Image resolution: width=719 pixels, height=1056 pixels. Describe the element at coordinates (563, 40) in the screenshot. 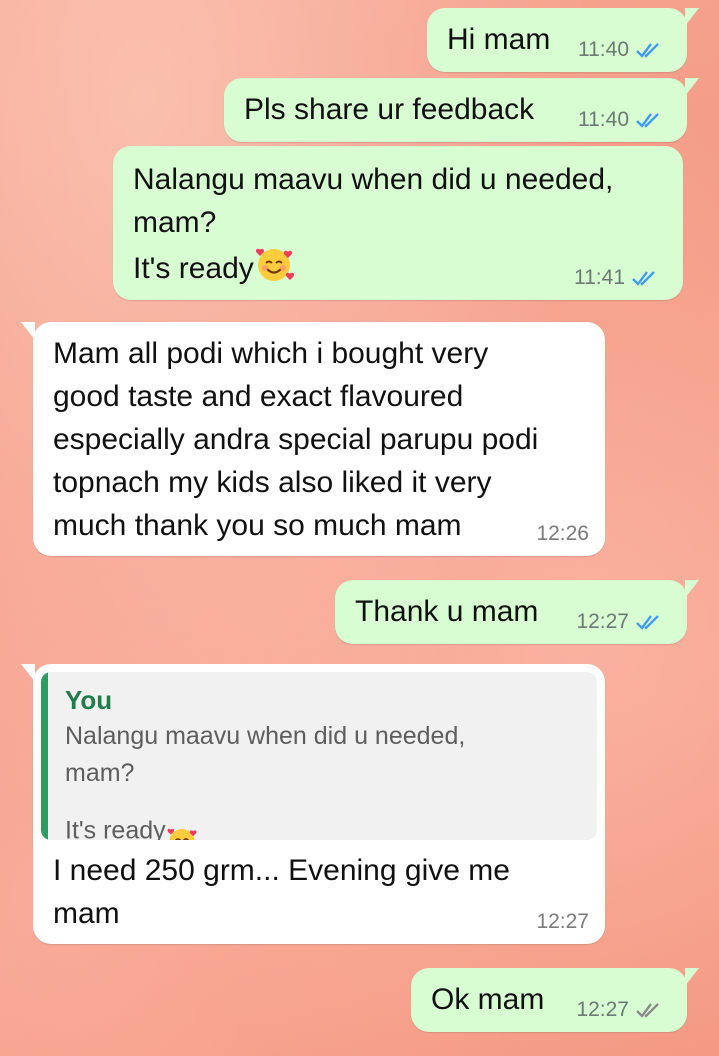

I see `message-bubble-outgoing: Hi mam 11:40` at that location.